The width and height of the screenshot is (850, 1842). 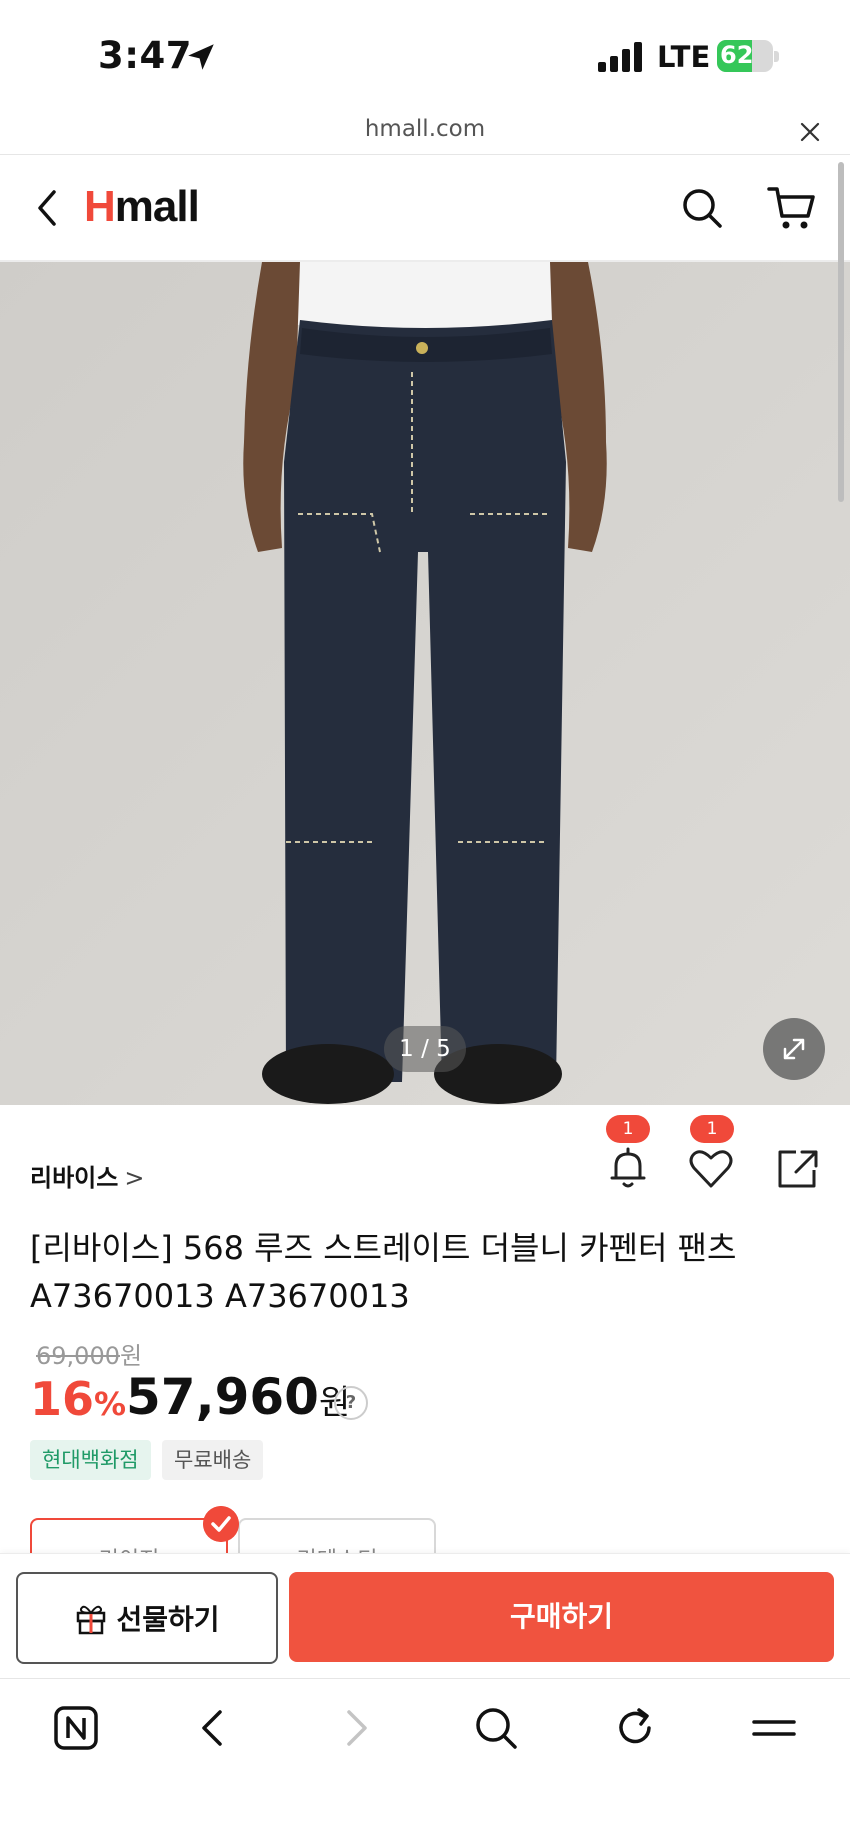 I want to click on sale-price: 57,960원, so click(x=238, y=1397).